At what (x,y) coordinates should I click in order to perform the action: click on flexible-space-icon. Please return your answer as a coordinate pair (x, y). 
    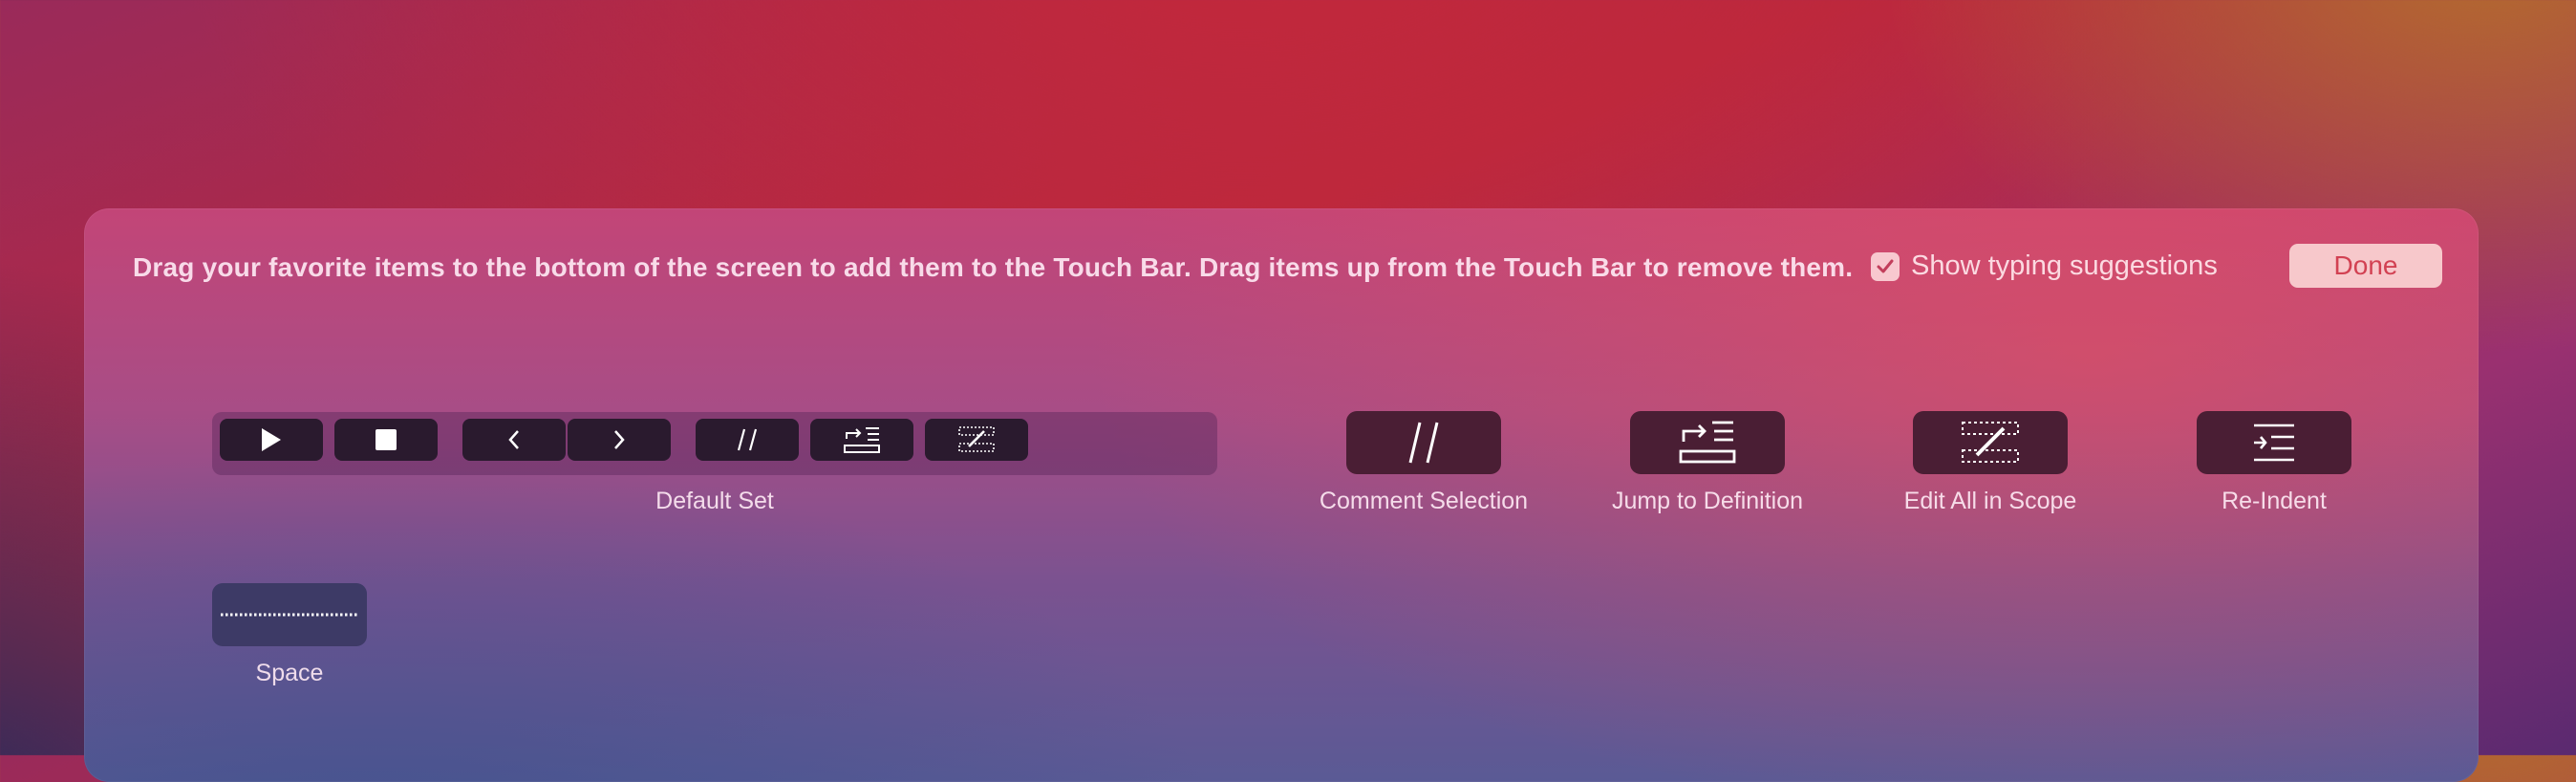
    Looking at the image, I should click on (289, 615).